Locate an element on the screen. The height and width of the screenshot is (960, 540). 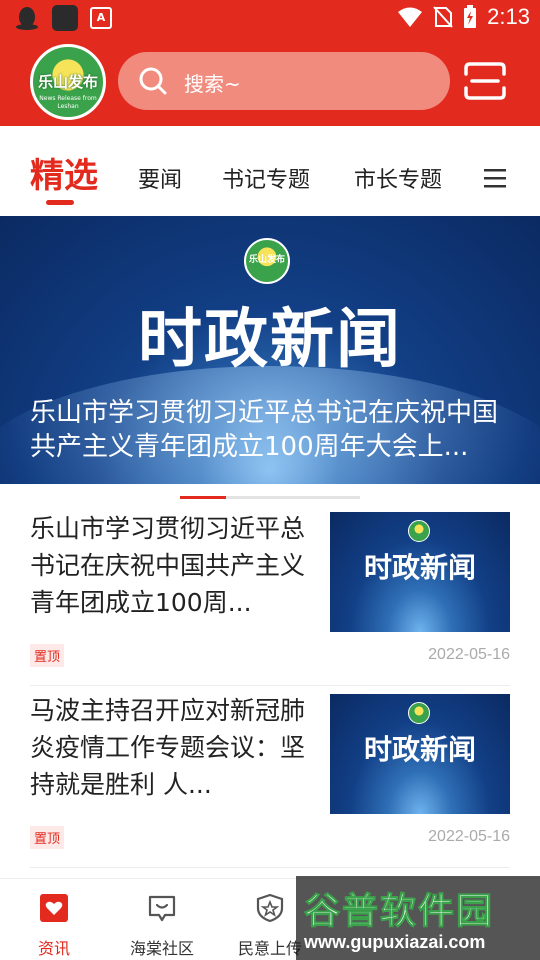
search-placeholder: 搜索~ is located at coordinates (212, 84).